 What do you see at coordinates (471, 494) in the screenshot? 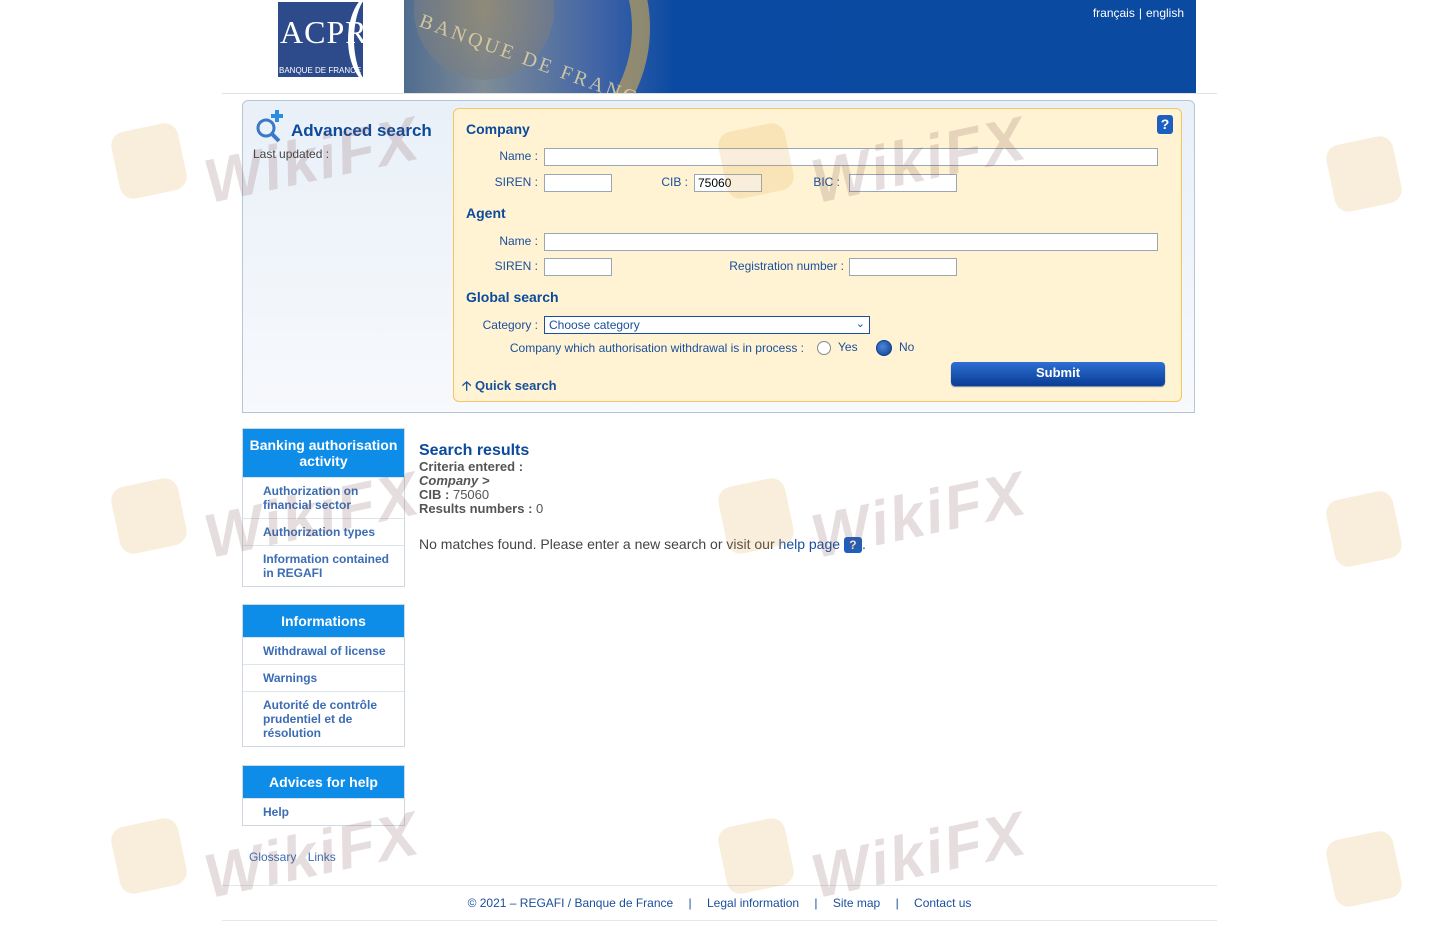
I see `criteria-cib-value: 75060` at bounding box center [471, 494].